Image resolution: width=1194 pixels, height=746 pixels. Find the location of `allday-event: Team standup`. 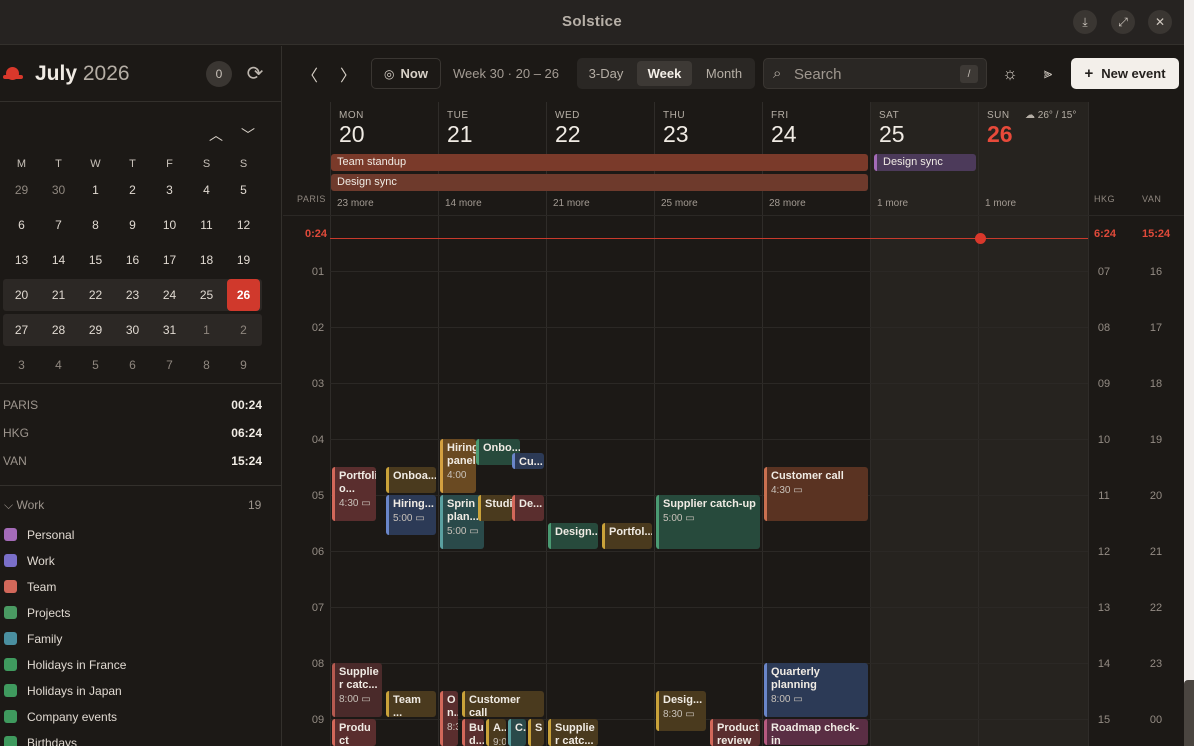

allday-event: Team standup is located at coordinates (599, 162).